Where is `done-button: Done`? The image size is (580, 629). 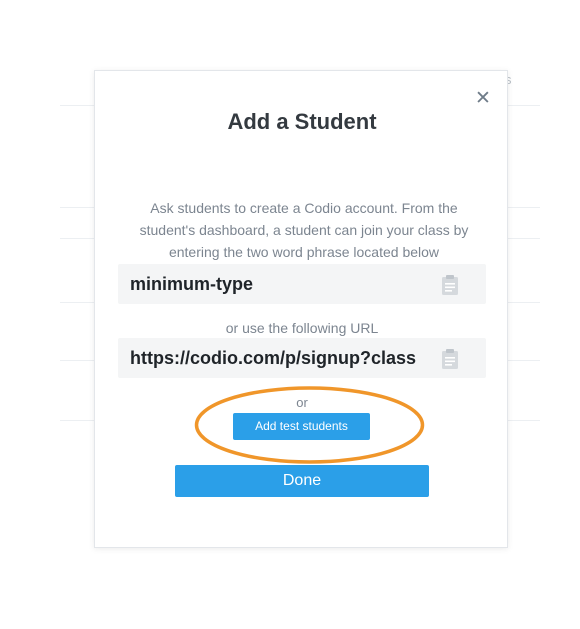
done-button: Done is located at coordinates (302, 481).